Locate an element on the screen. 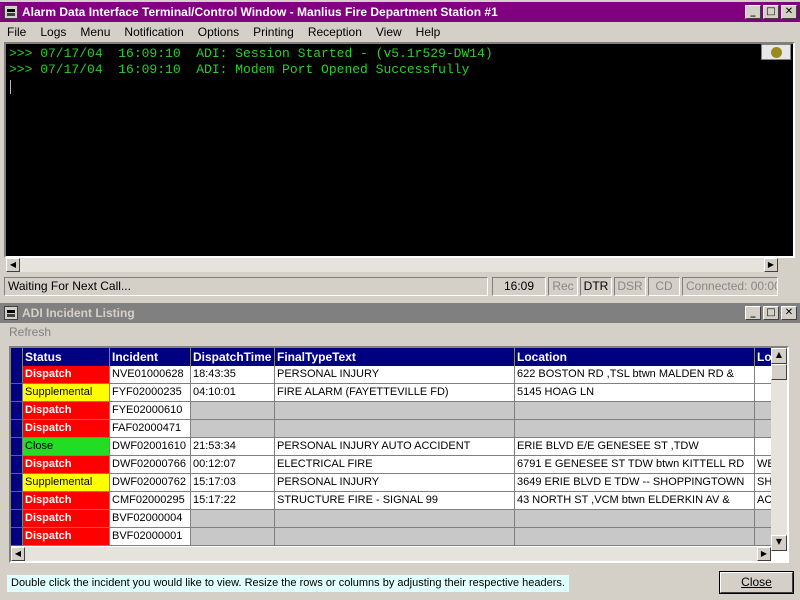 This screenshot has height=600, width=800. cell-final-type: PERSONAL INJURY AUTO ACCIDENT is located at coordinates (395, 447).